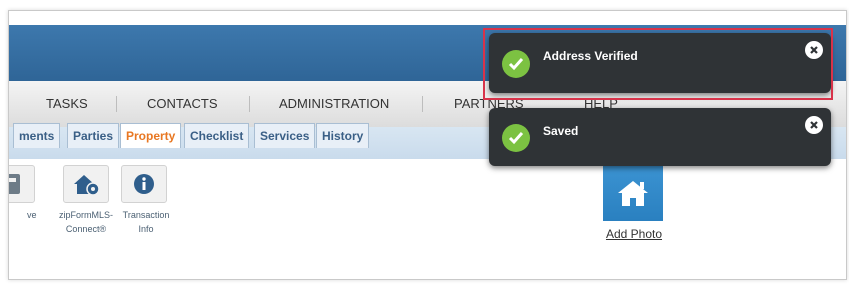 The image size is (849, 285). I want to click on nav-contacts: CONTACTS, so click(182, 104).